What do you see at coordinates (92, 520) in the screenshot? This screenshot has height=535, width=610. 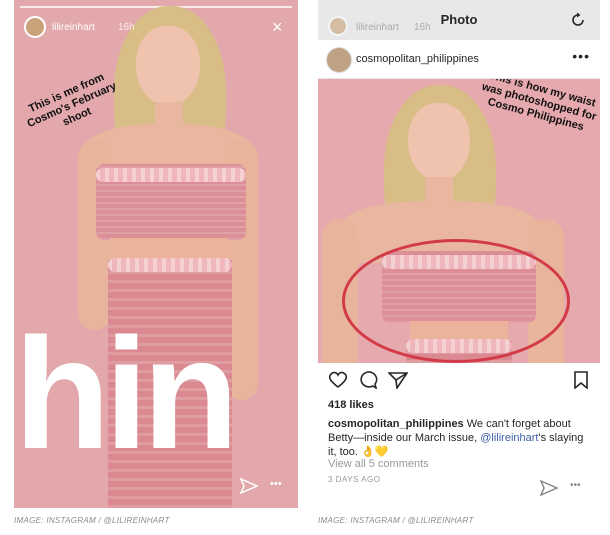 I see `image-credit-left: IMAGE: INSTAGRAM / @LILIREINHART` at bounding box center [92, 520].